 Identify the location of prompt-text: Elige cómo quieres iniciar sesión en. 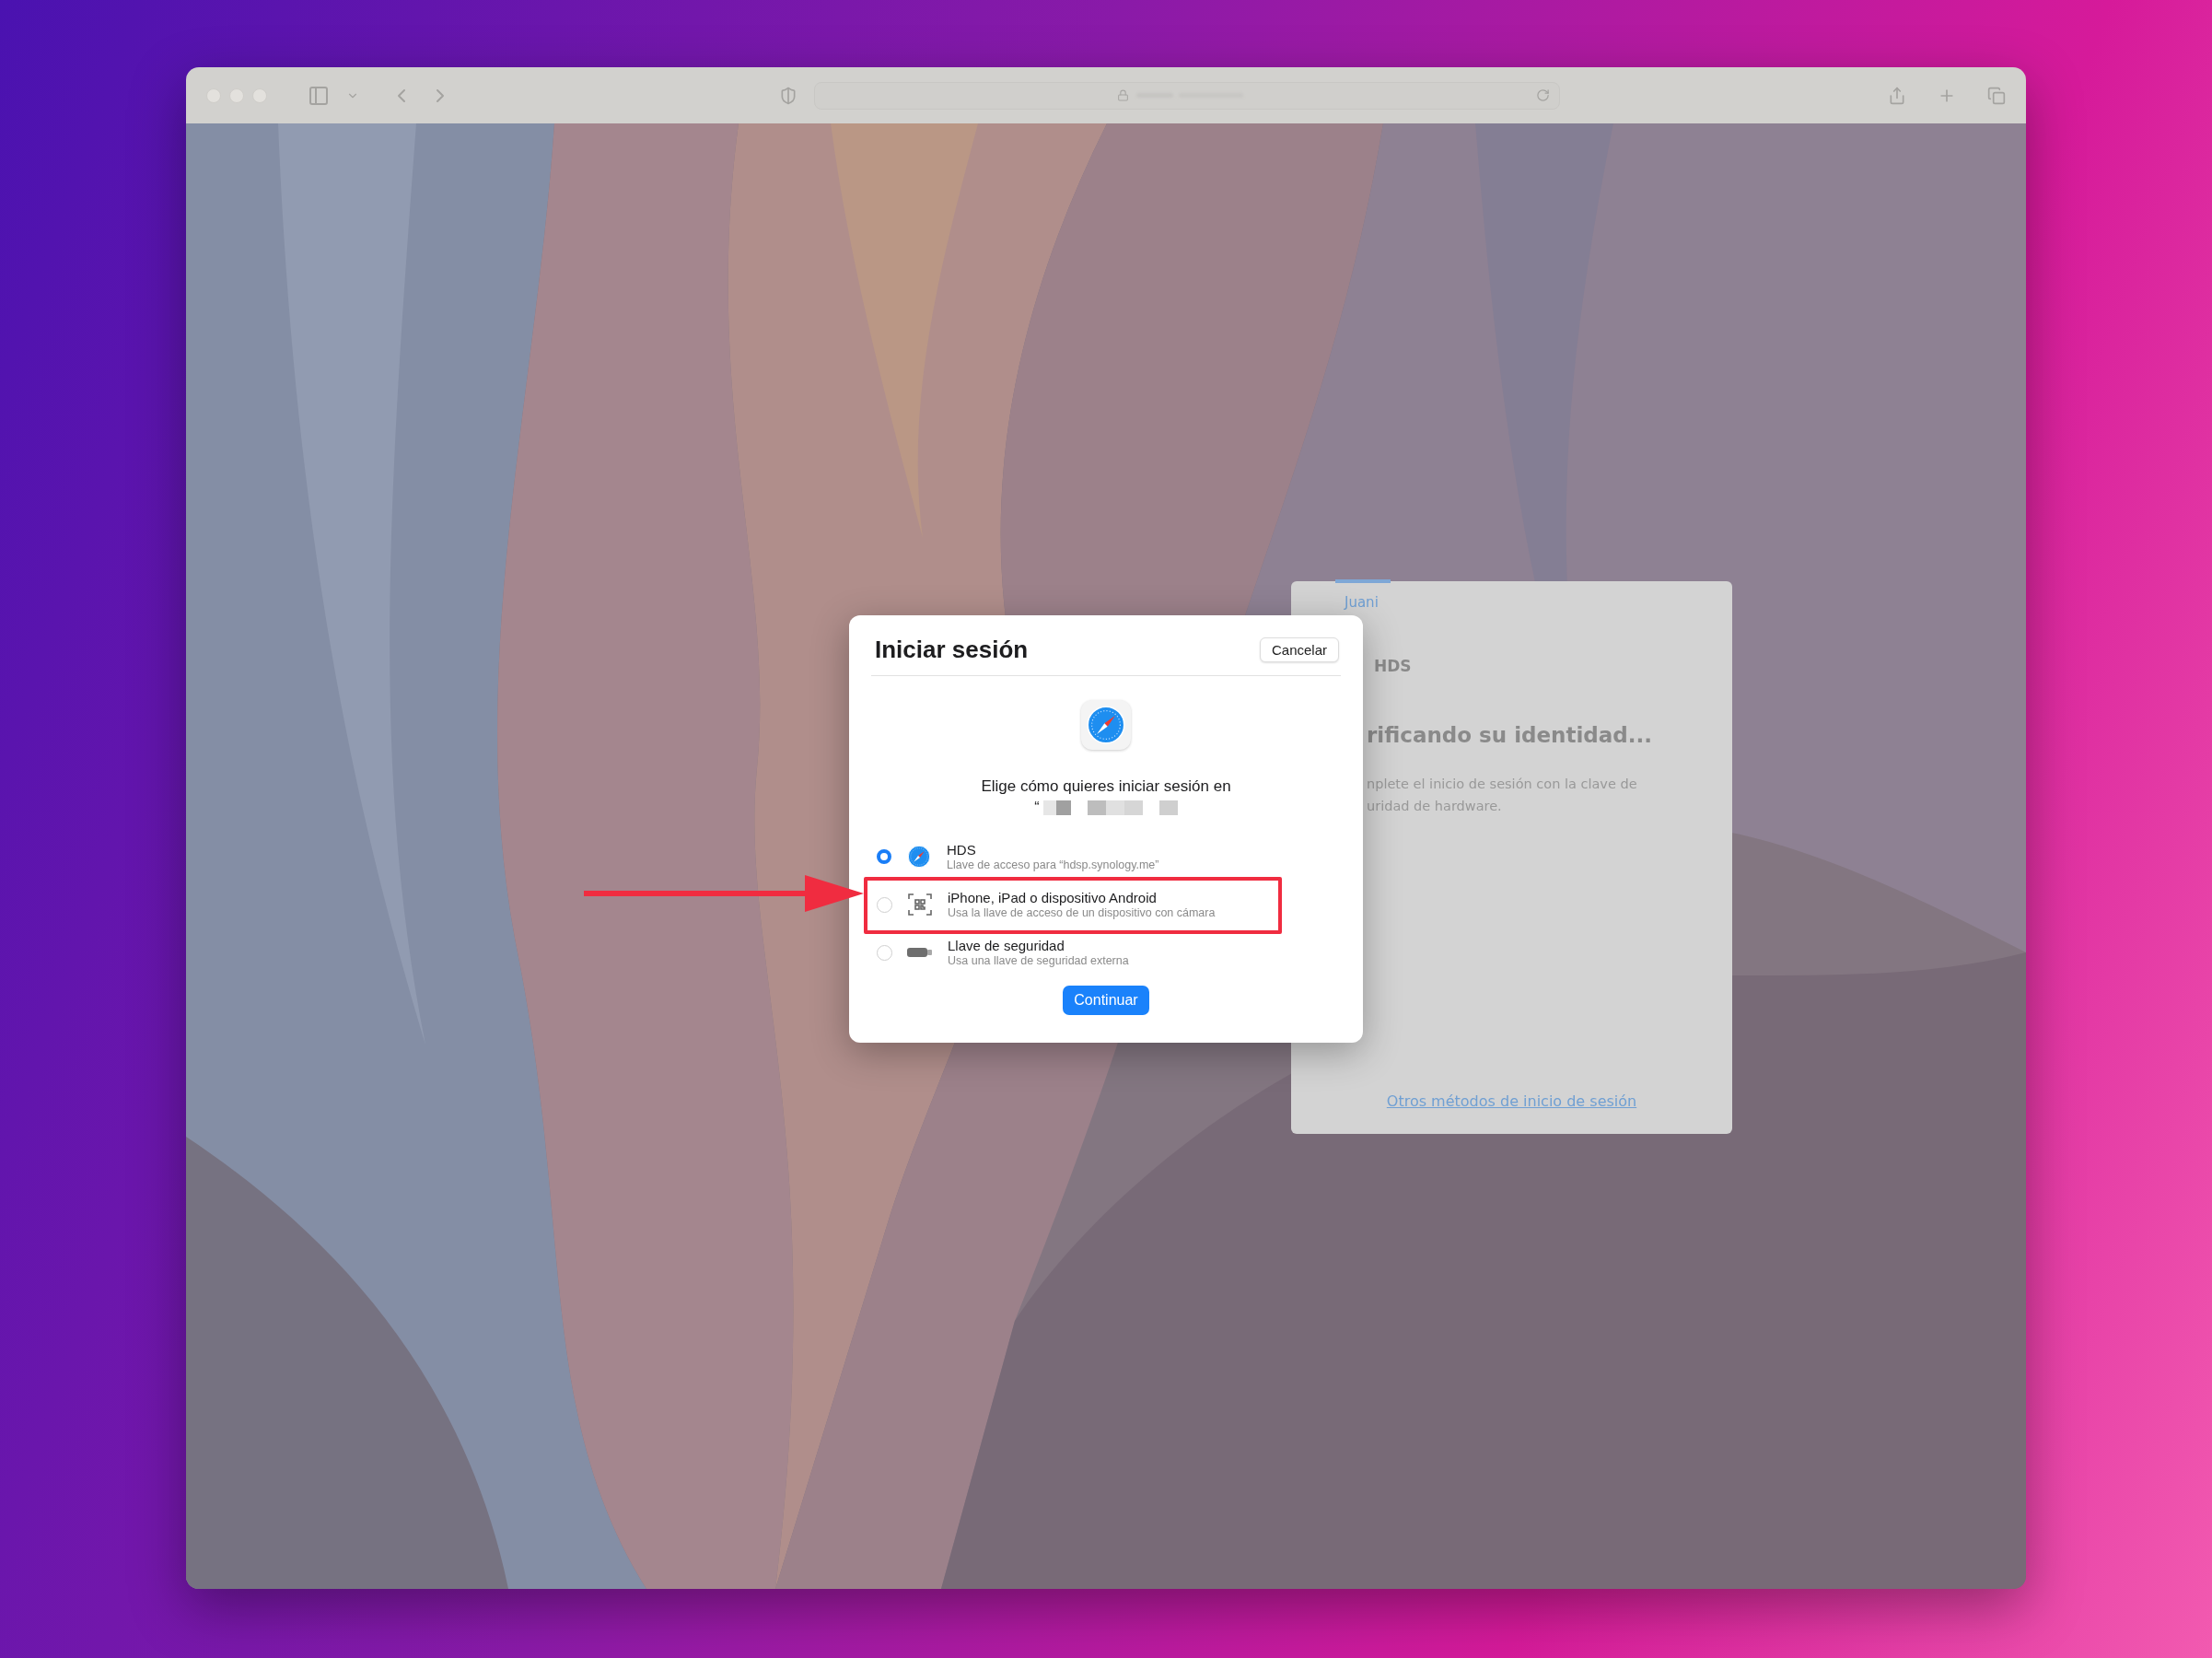
(1106, 786).